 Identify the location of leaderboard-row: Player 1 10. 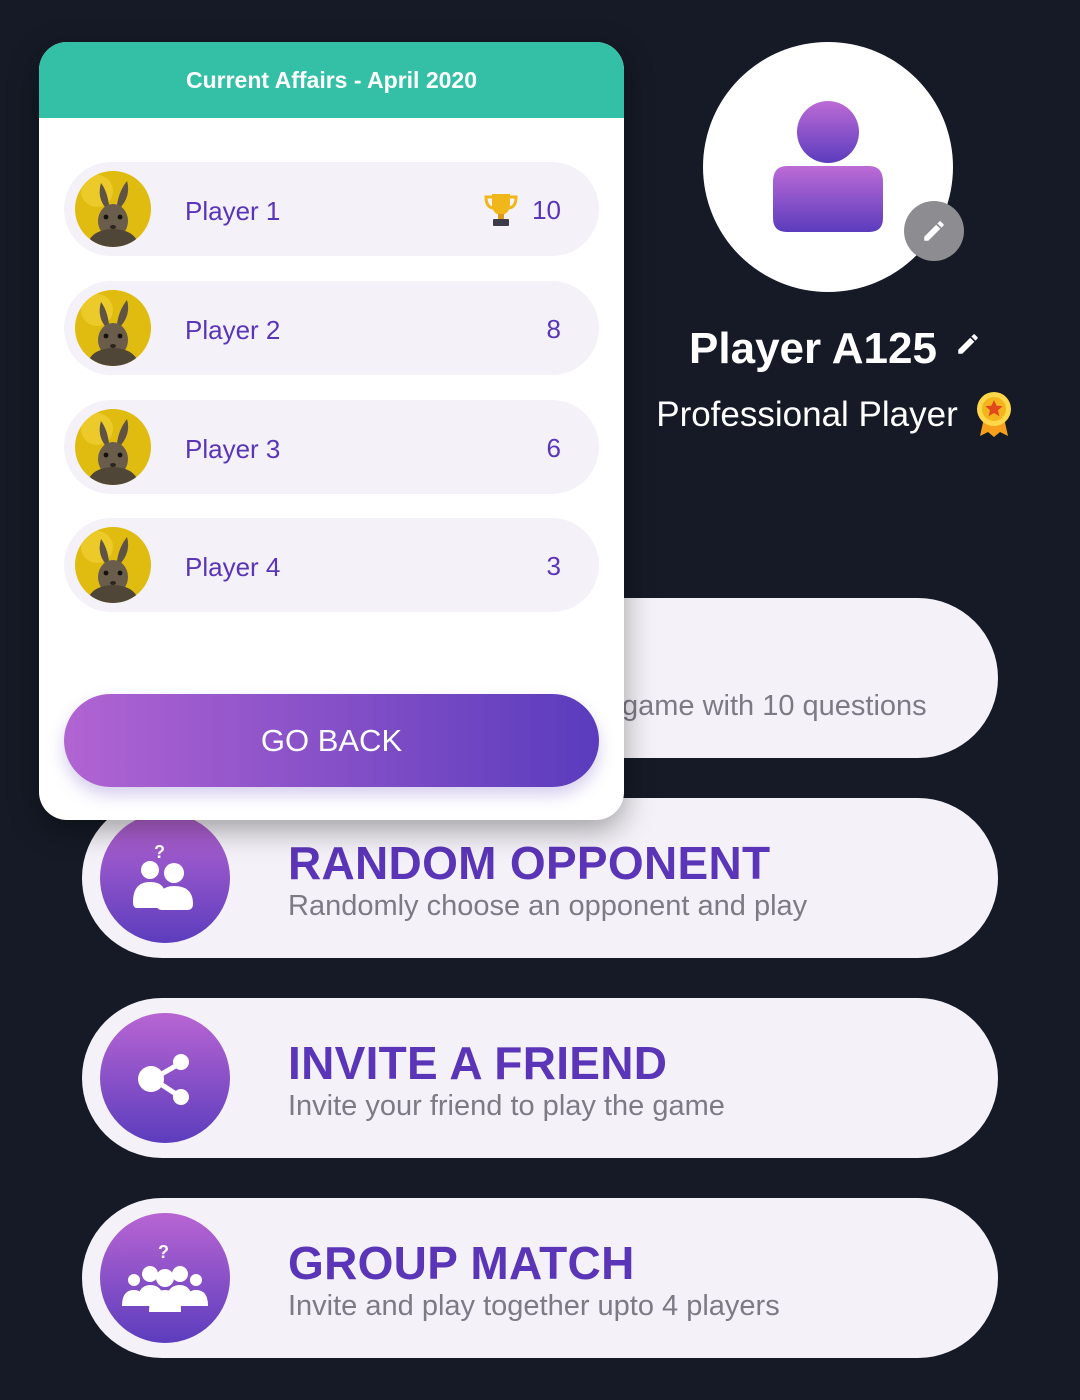
(331, 209).